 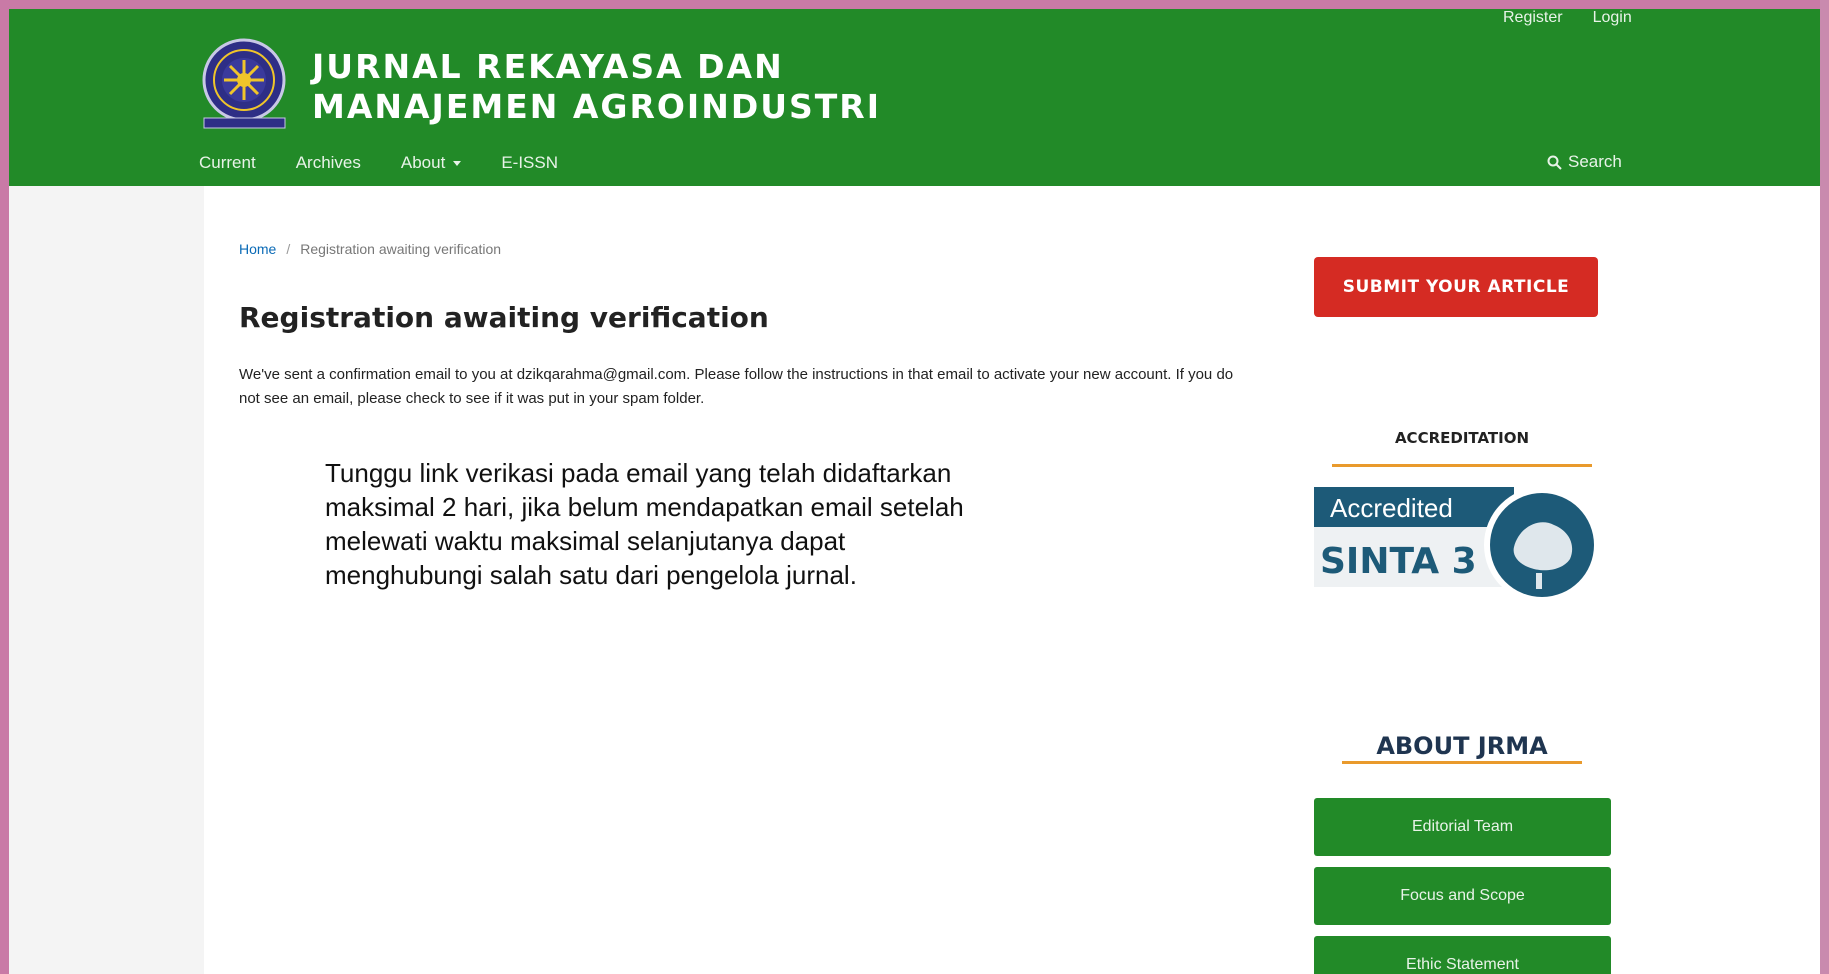 I want to click on about-heading: ABOUT JRMA, so click(x=1462, y=746).